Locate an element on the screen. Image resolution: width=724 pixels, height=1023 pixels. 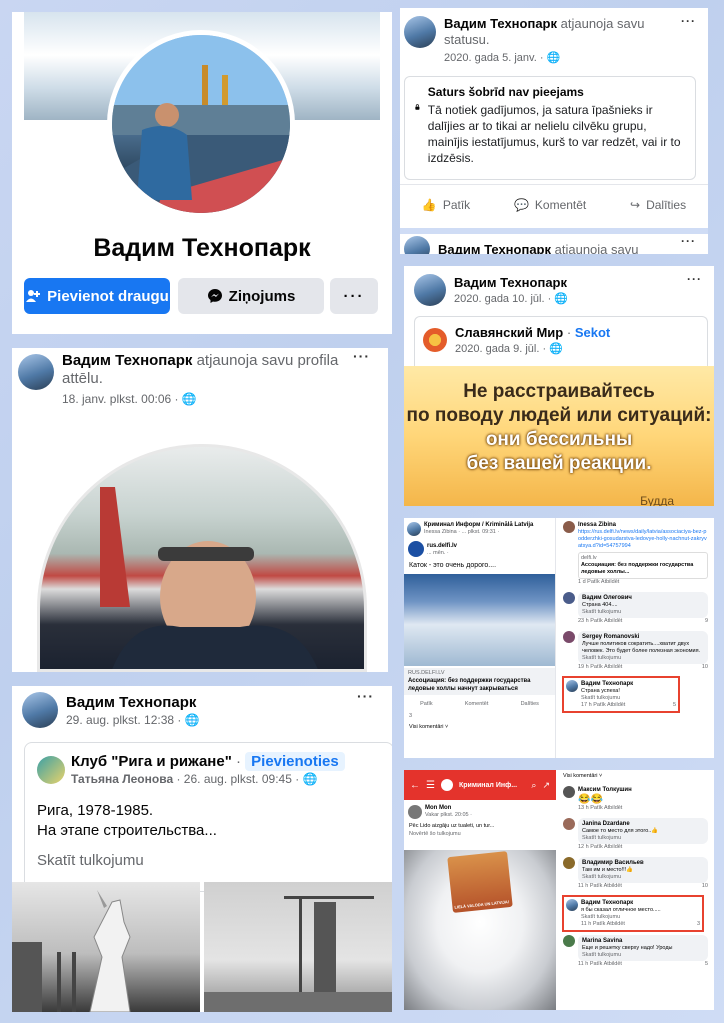
comment-icon: 💬 is located at coordinates (521, 204).